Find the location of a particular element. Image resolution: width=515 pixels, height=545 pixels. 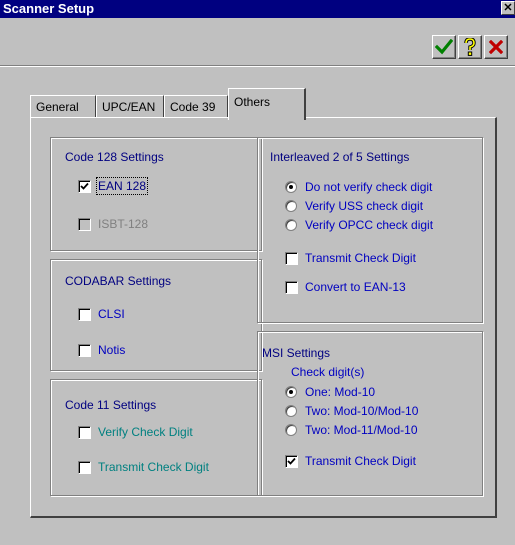

msi-subtitle: Check digit(s) is located at coordinates (328, 372).